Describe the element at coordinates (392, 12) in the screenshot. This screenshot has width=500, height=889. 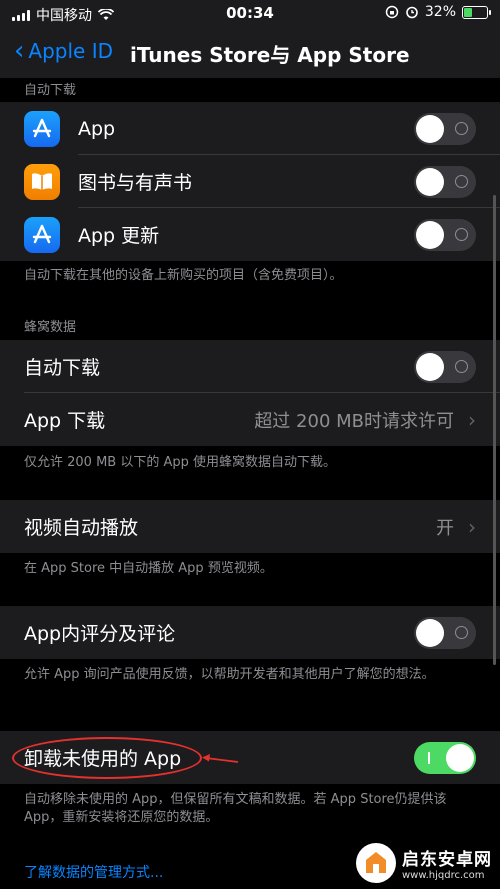
I see `rotation-lock-icon` at that location.